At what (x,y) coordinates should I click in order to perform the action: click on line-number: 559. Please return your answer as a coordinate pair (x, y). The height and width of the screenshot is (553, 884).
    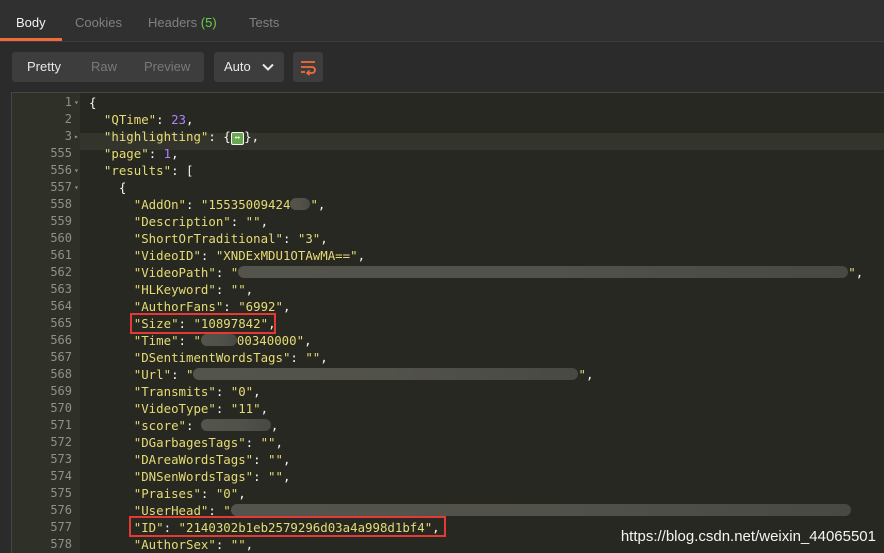
    Looking at the image, I should click on (61, 221).